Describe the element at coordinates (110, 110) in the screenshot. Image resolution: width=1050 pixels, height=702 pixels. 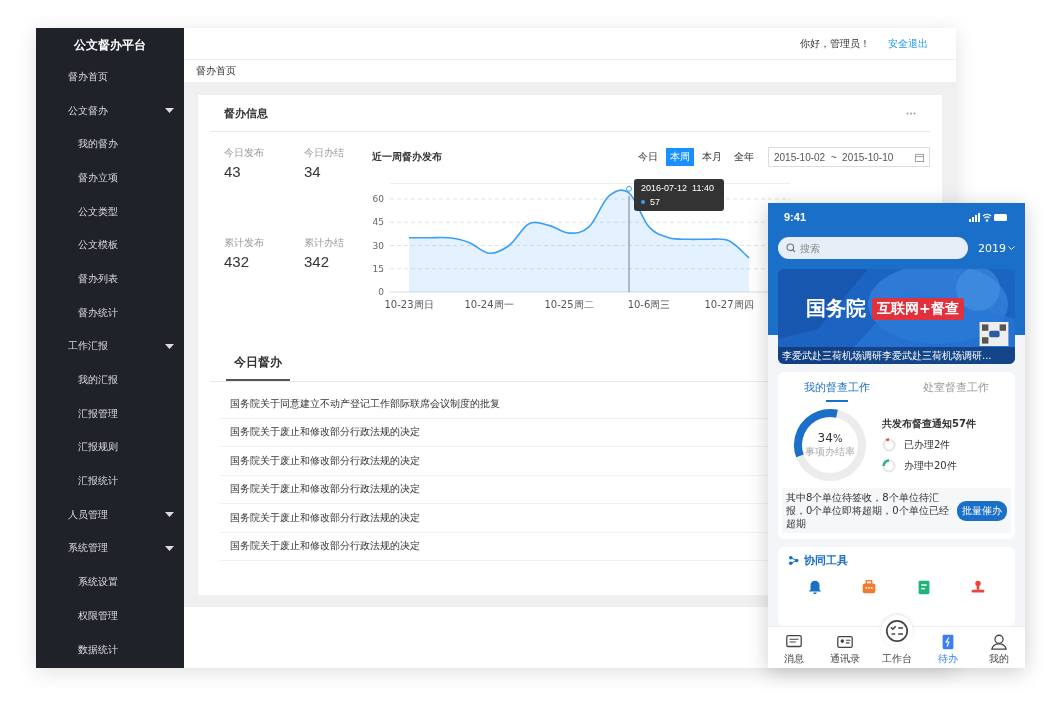
I see `sidebar-item: 公文督办` at that location.